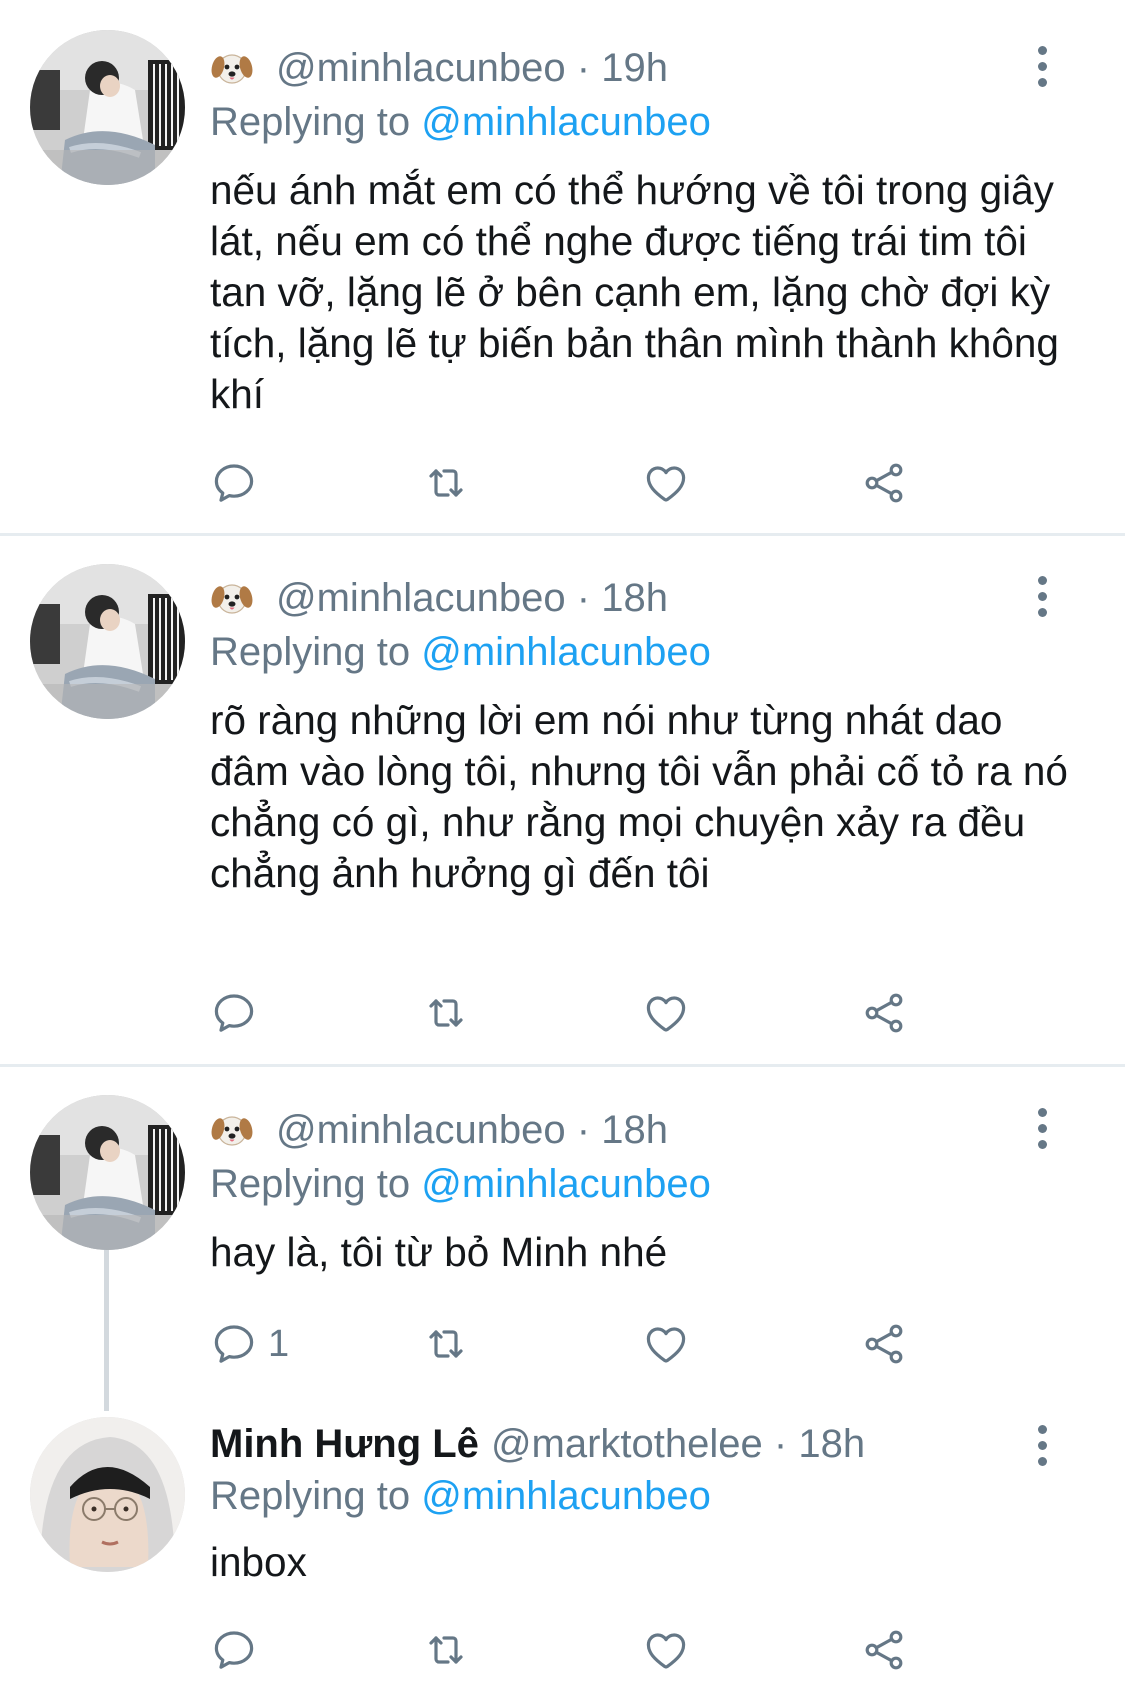 The width and height of the screenshot is (1125, 1699). I want to click on timestamp: · 19h, so click(622, 68).